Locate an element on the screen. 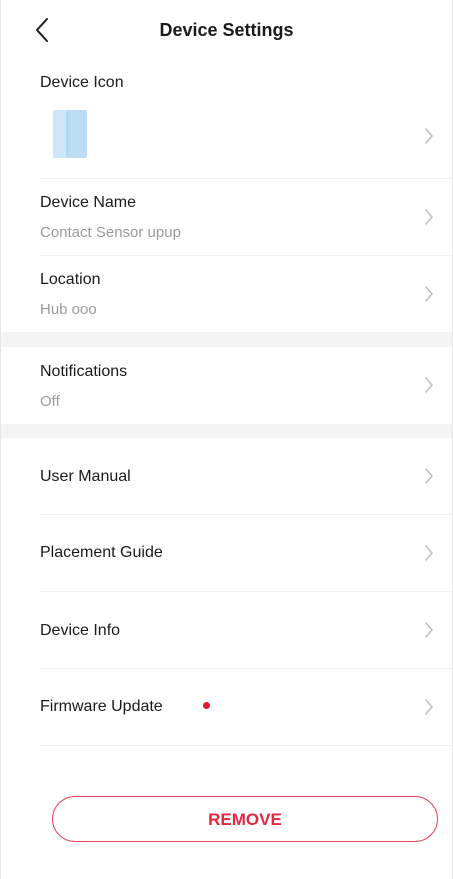 This screenshot has width=453, height=879. location-row: Location Hub ooo is located at coordinates (226, 294).